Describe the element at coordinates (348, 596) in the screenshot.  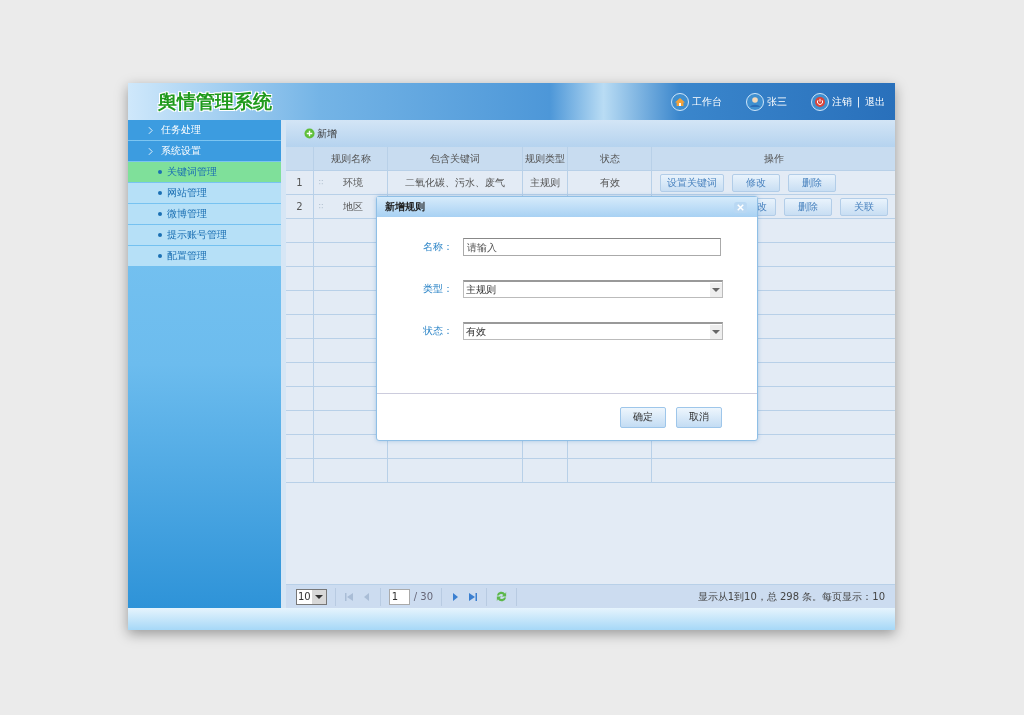
I see `first-page-icon` at that location.